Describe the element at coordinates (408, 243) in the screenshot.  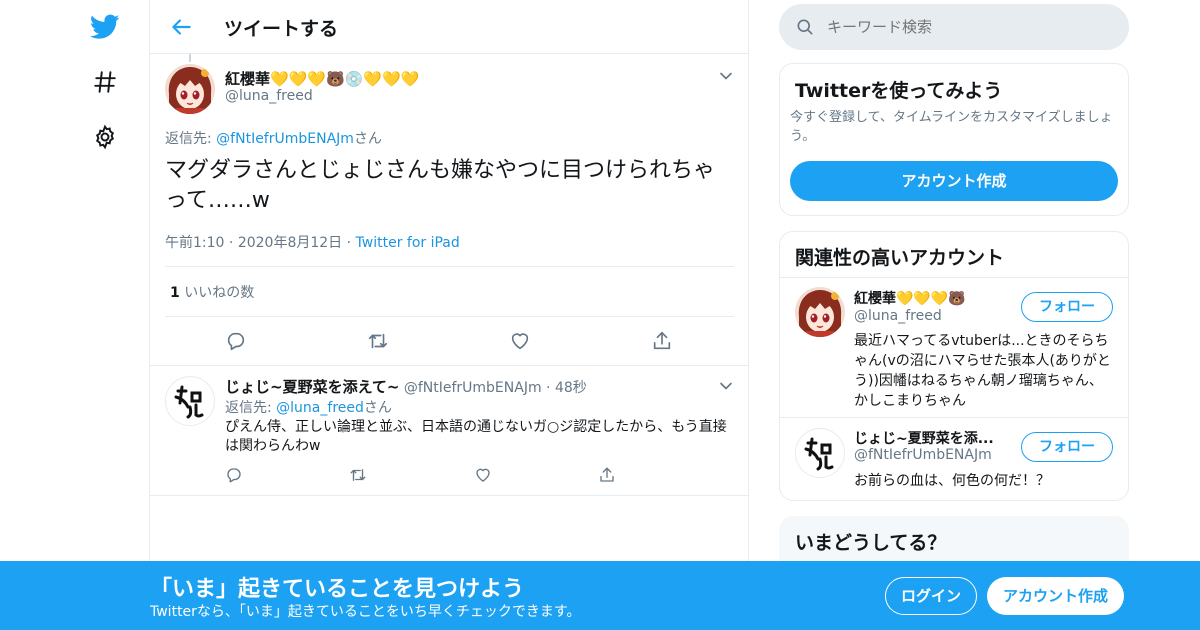
I see `tweet-source: Twitter for iPad` at that location.